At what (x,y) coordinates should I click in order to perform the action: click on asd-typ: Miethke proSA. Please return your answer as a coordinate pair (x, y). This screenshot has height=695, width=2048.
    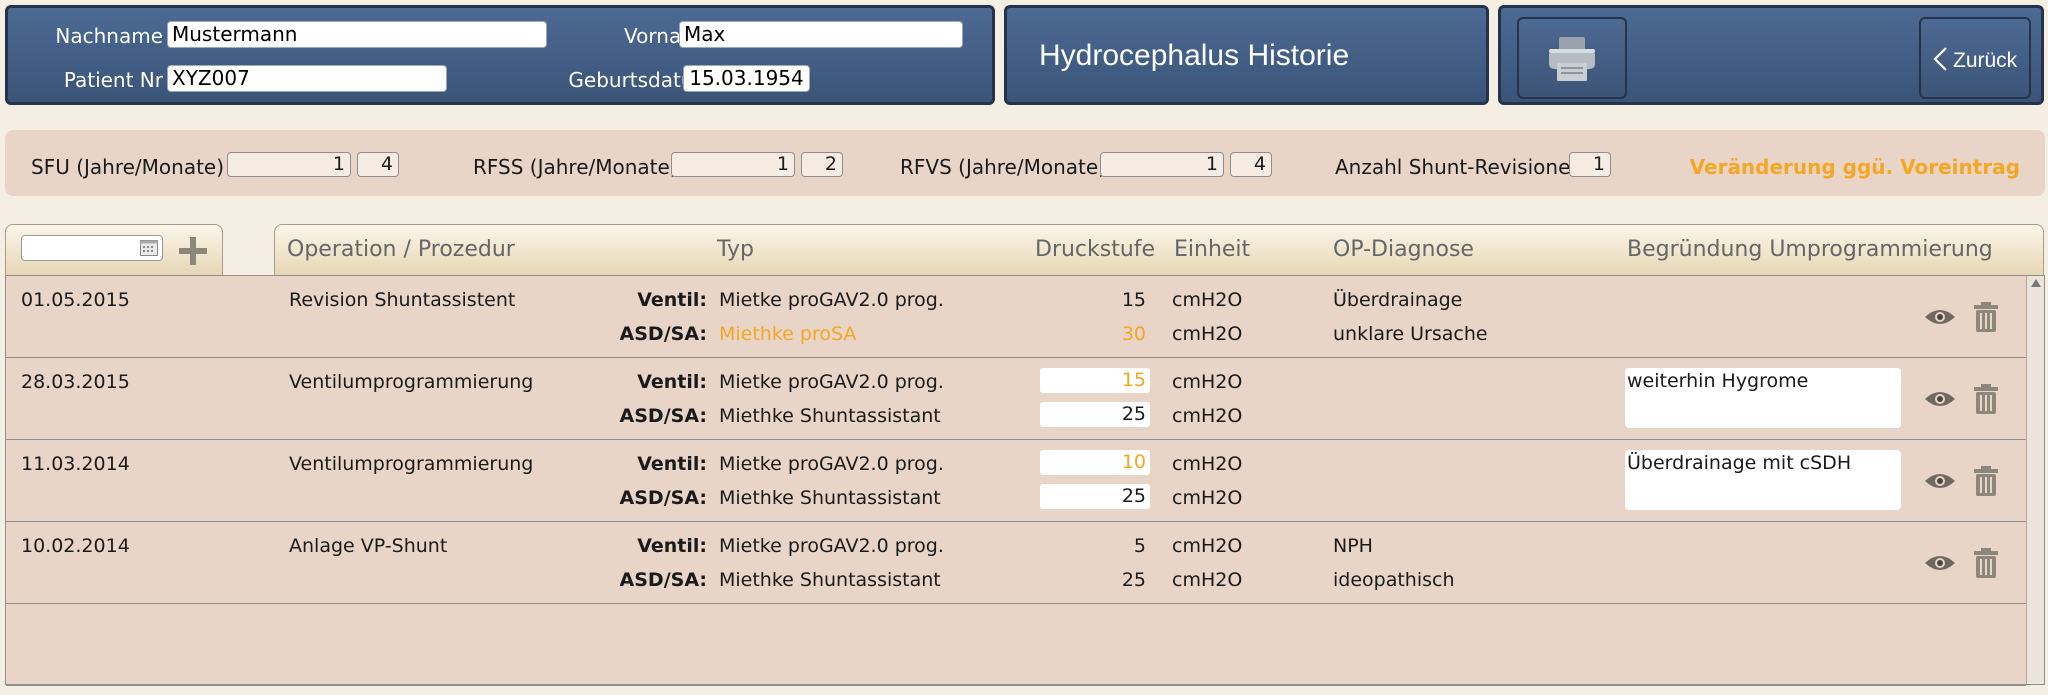
    Looking at the image, I should click on (788, 334).